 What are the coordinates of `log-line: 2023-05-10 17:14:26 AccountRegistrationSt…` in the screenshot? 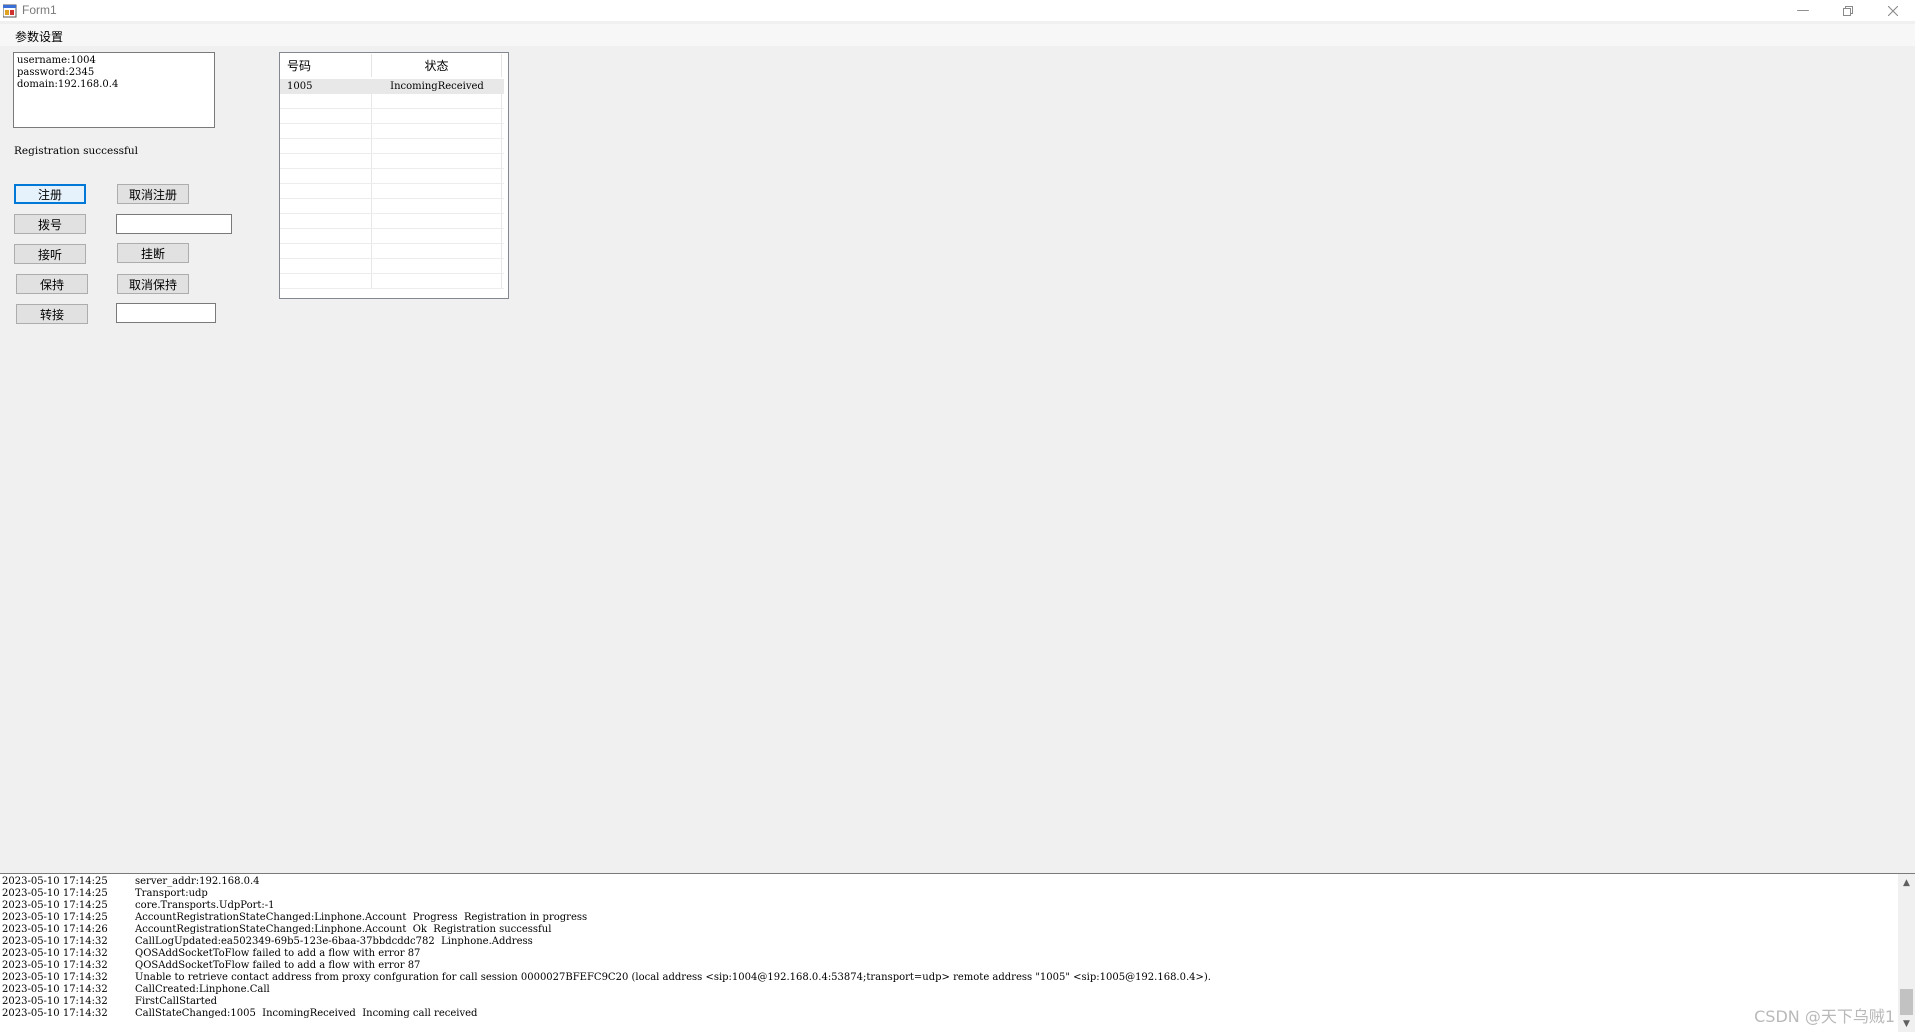 It's located at (277, 929).